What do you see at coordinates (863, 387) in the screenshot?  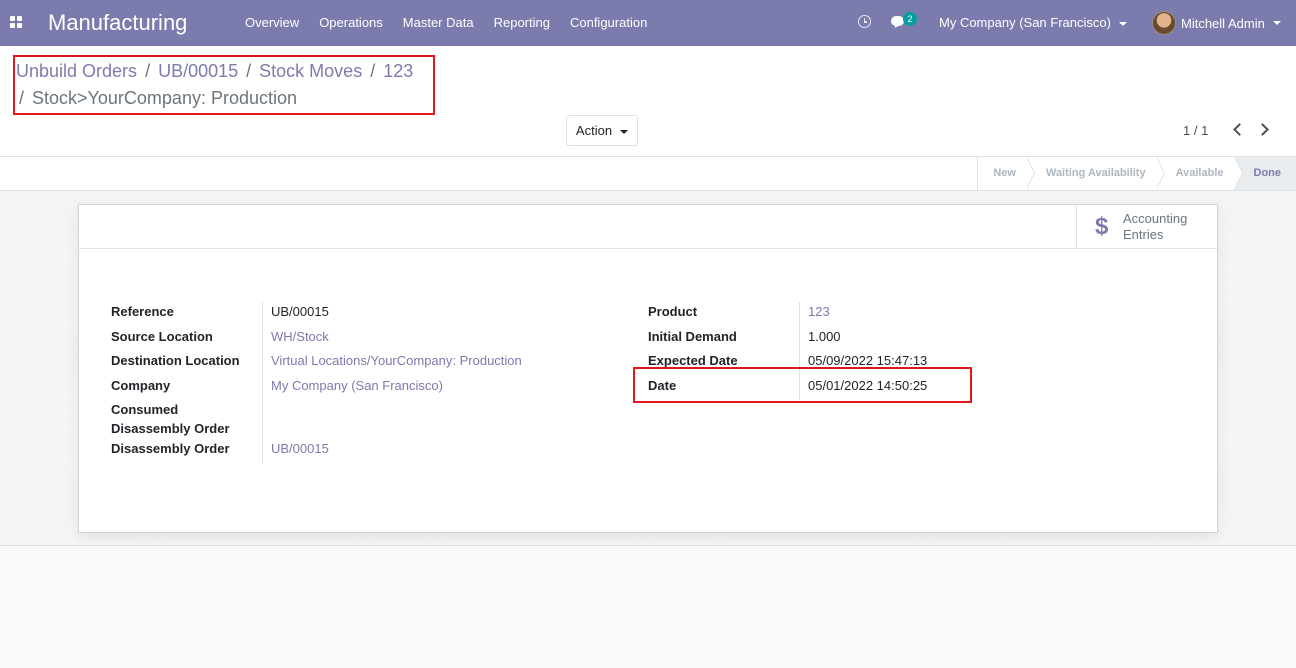 I see `date-value: 05/01/2022 14:50:25` at bounding box center [863, 387].